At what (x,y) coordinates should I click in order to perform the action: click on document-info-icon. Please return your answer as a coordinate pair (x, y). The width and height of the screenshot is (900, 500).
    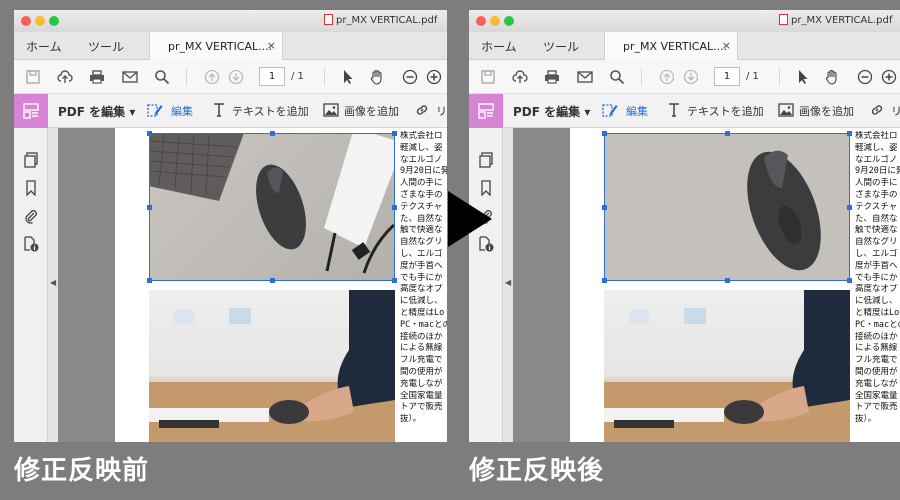
    Looking at the image, I should click on (31, 244).